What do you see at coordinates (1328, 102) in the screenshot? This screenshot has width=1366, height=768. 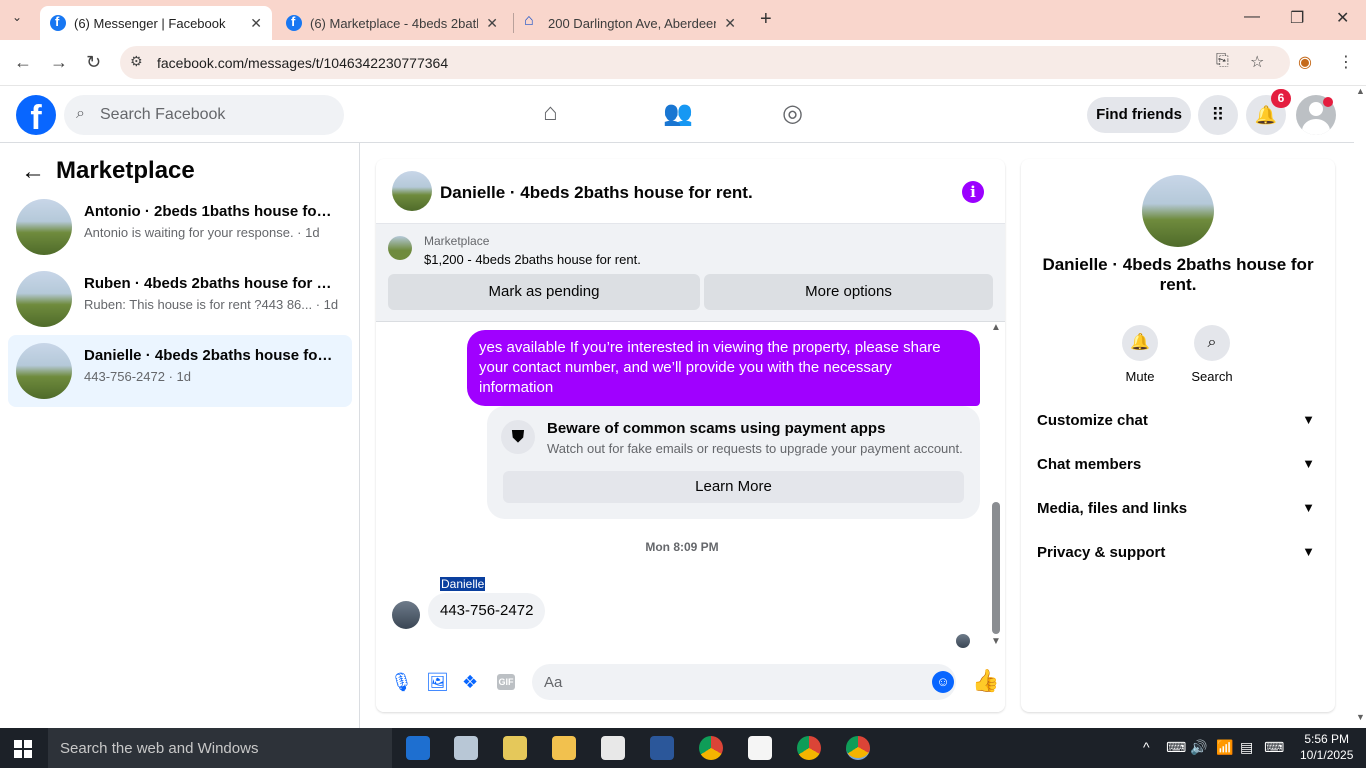 I see `account-alert-dot` at bounding box center [1328, 102].